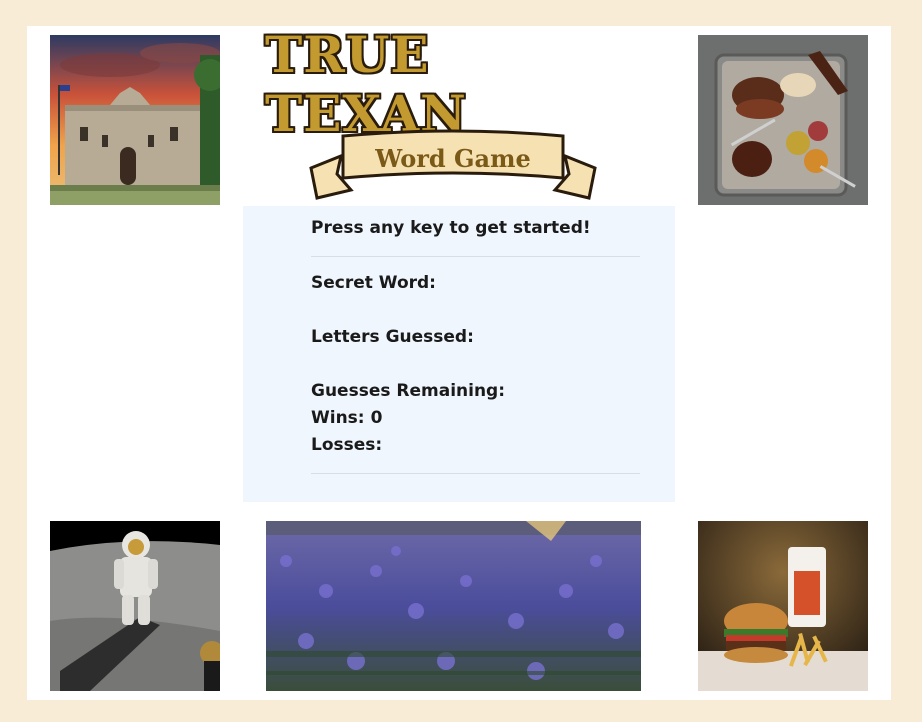 This screenshot has width=922, height=722. Describe the element at coordinates (451, 228) in the screenshot. I see `start-prompt: Press any key to get started!` at that location.